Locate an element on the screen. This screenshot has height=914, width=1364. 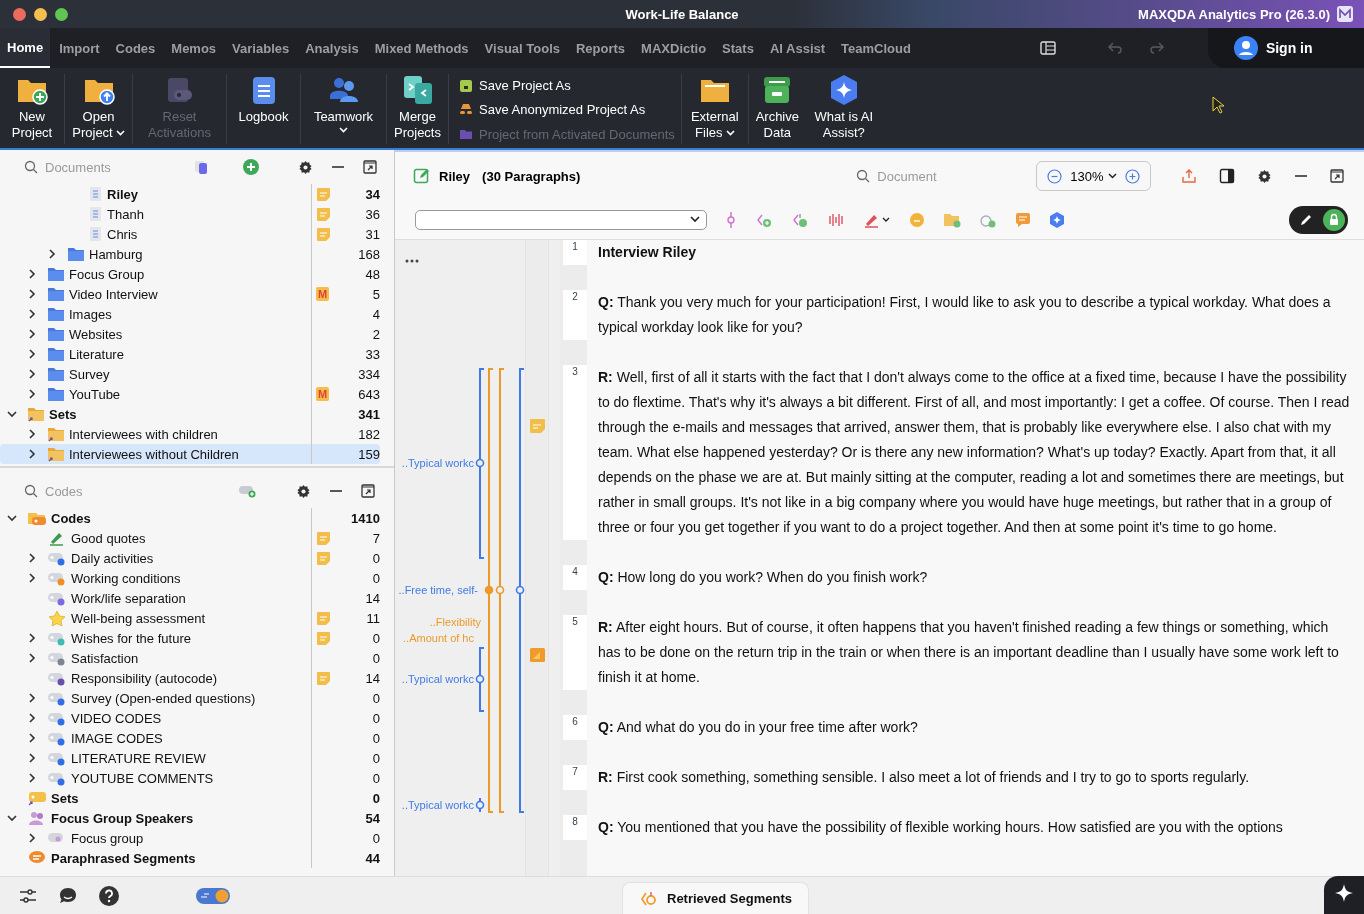
tree-item: Literature 33 is located at coordinates (190, 354).